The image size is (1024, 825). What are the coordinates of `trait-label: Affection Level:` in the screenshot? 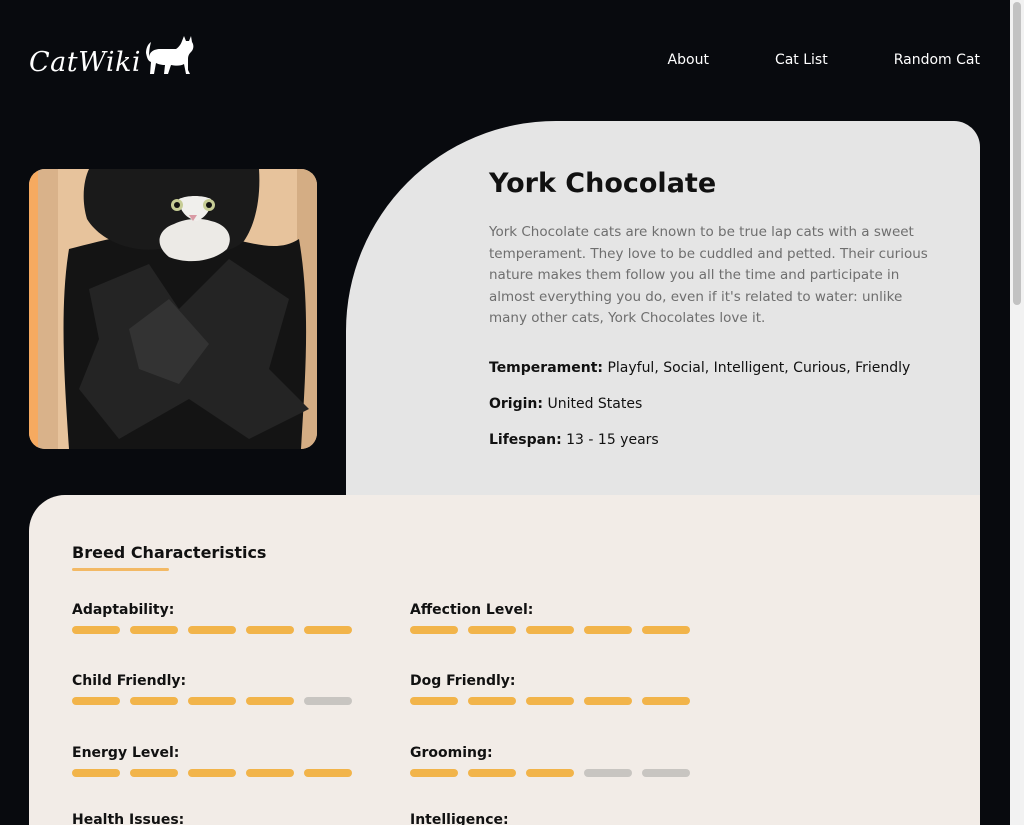 It's located at (472, 610).